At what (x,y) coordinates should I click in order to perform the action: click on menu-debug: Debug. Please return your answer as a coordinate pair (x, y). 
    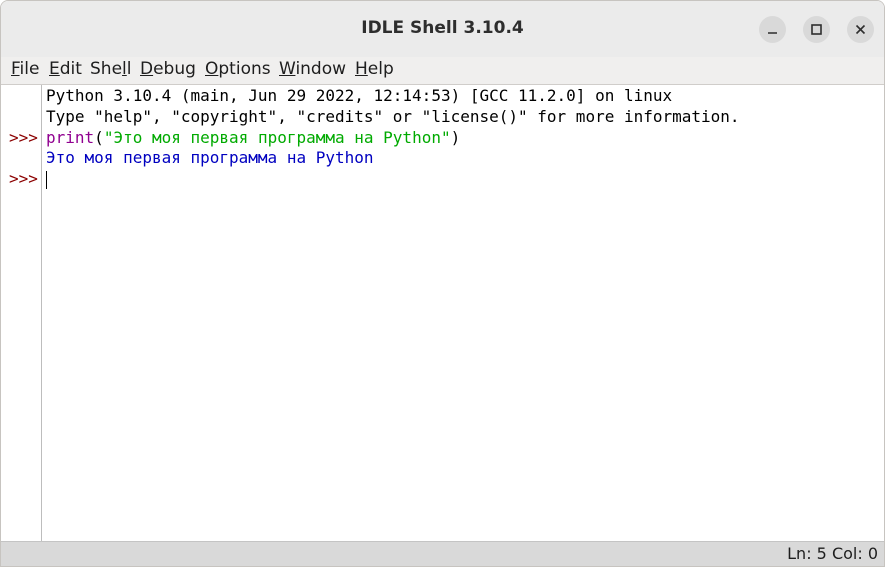
    Looking at the image, I should click on (168, 69).